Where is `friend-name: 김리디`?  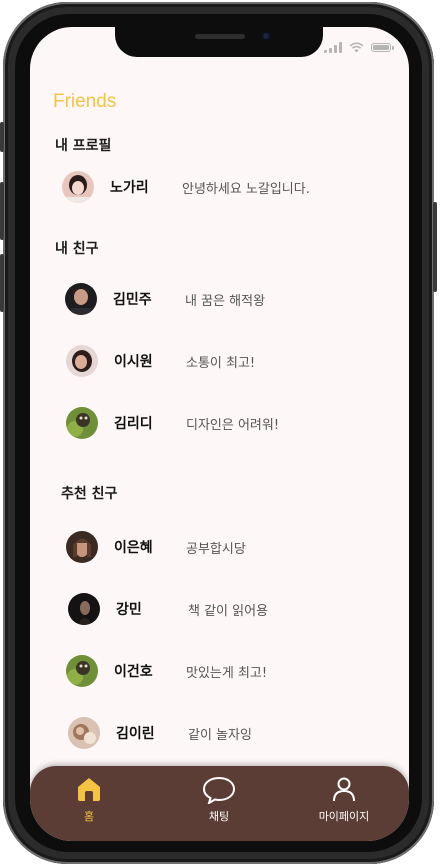 friend-name: 김리디 is located at coordinates (133, 424).